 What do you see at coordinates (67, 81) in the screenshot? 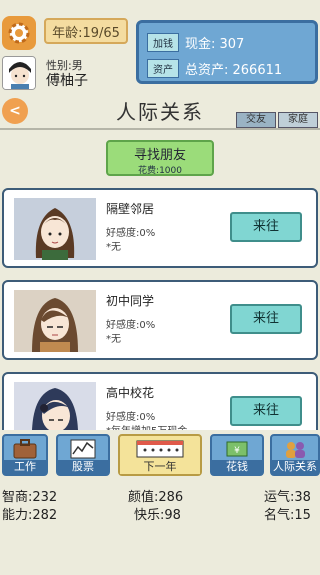
I see `player-name: 傅柚子` at bounding box center [67, 81].